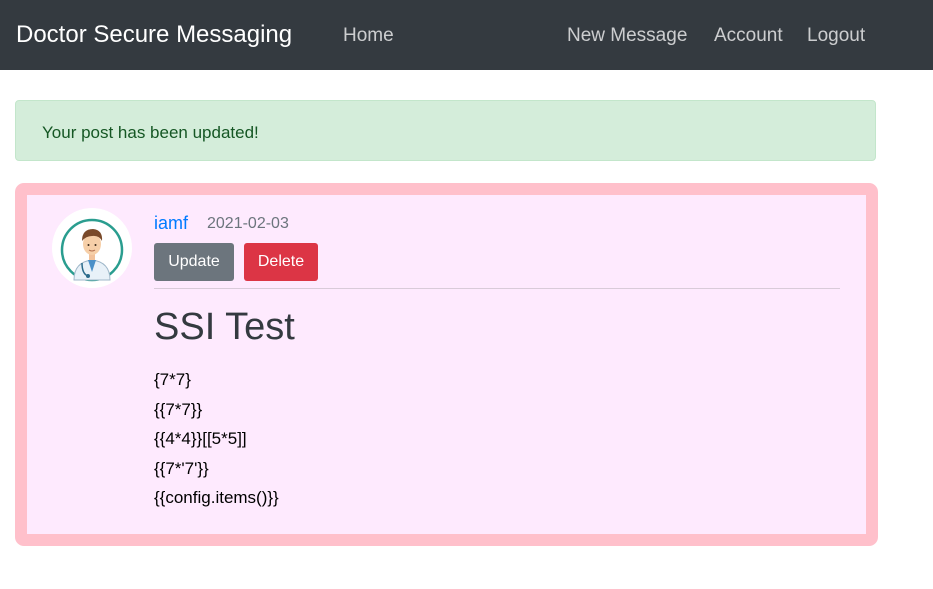 This screenshot has height=589, width=933. I want to click on update-button: Update, so click(194, 262).